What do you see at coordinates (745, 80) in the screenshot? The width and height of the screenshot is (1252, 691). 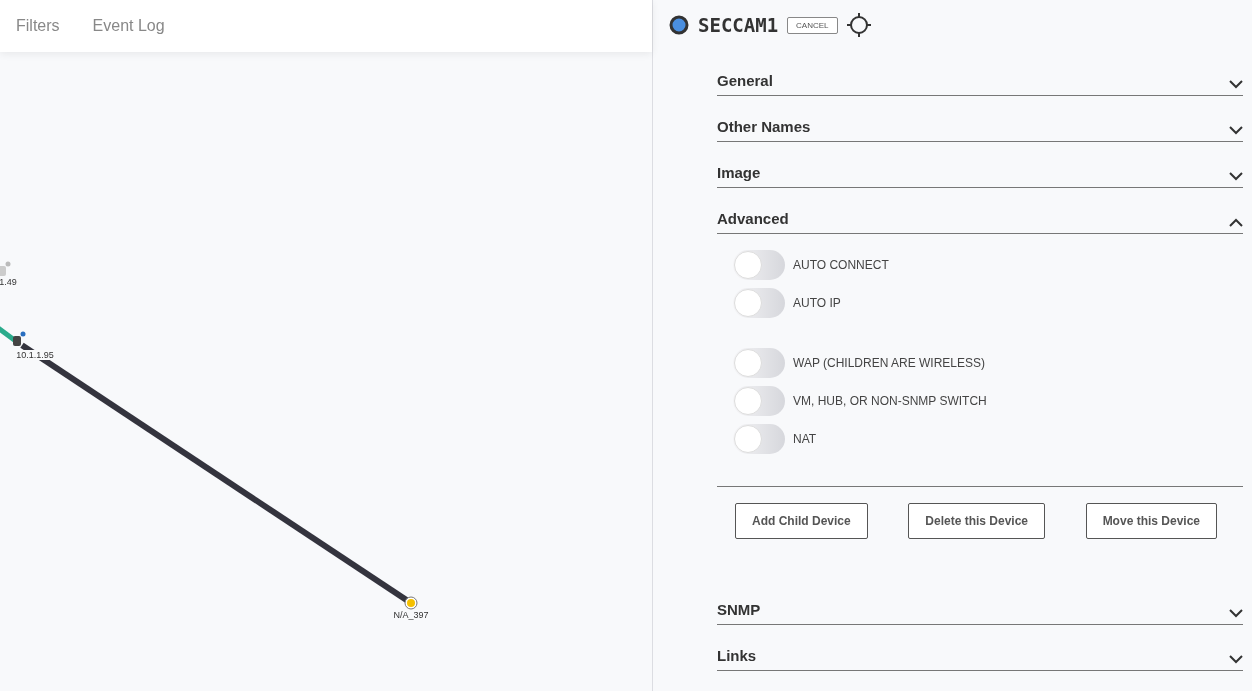 I see `section-title: General` at bounding box center [745, 80].